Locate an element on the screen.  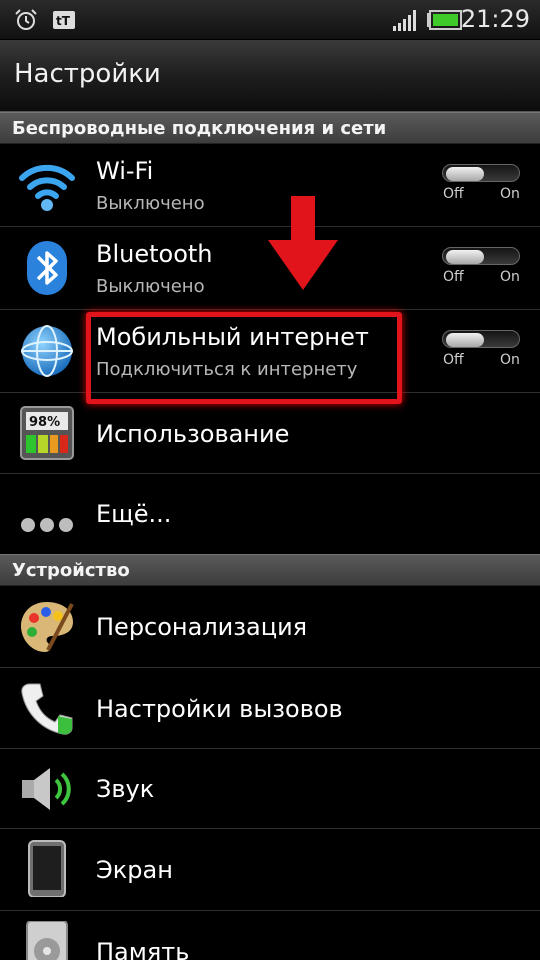
settings-item-usage: 98% Использование is located at coordinates (270, 433).